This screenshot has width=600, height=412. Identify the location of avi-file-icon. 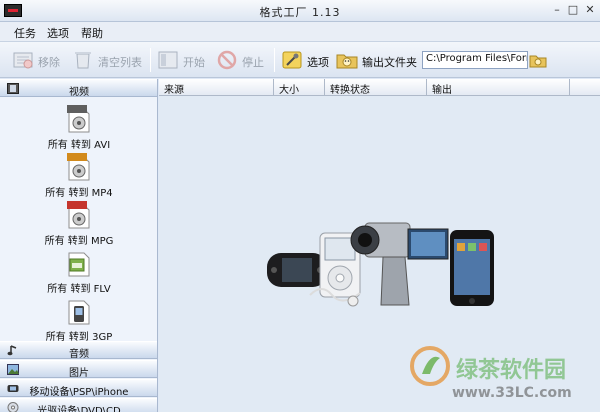
(78, 119).